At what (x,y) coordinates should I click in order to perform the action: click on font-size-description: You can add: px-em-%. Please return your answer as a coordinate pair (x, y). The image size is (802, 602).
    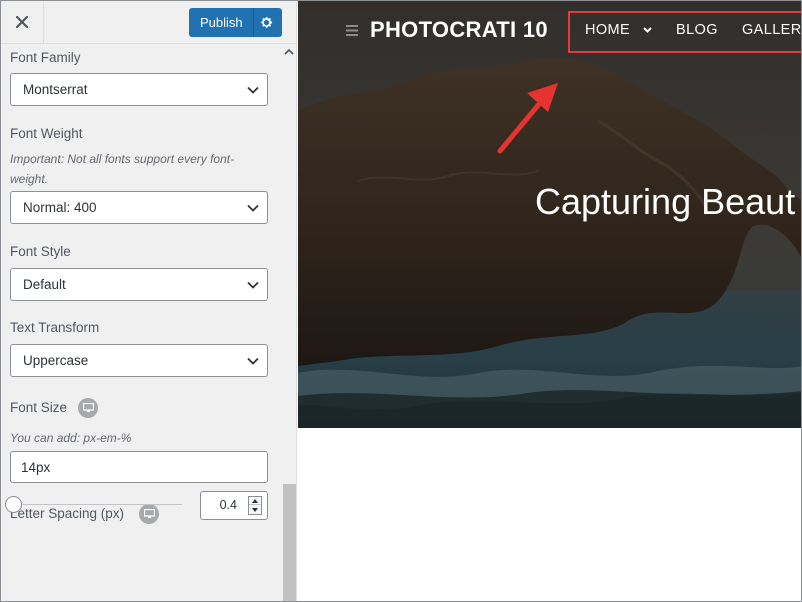
    Looking at the image, I should click on (71, 438).